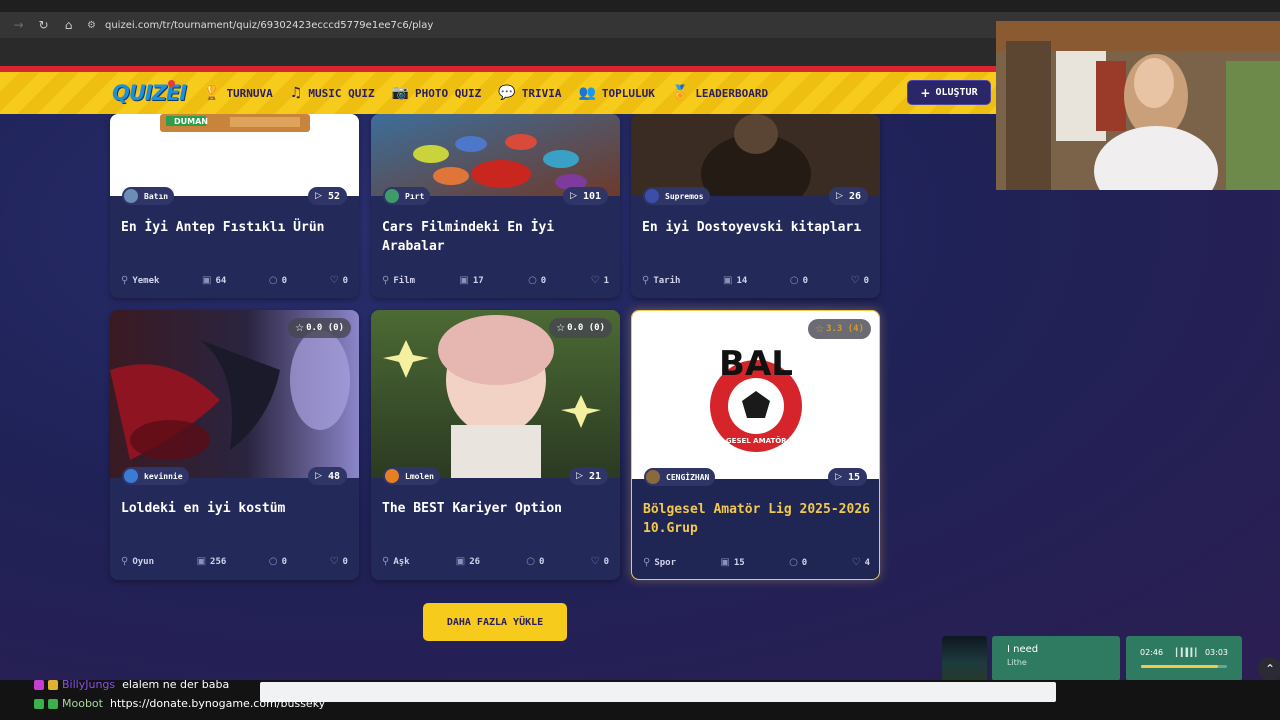 Image resolution: width=1280 pixels, height=720 pixels. What do you see at coordinates (401, 562) in the screenshot?
I see `category-label: Aşk` at bounding box center [401, 562].